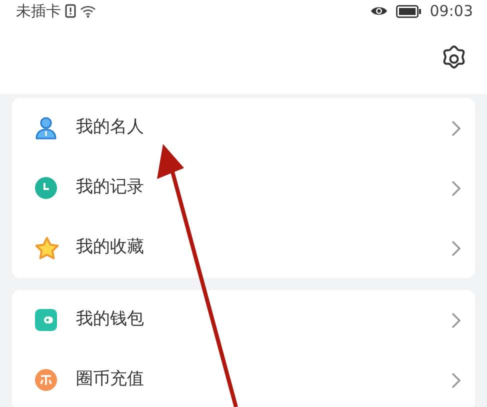  What do you see at coordinates (247, 378) in the screenshot?
I see `menu-item: 圈币充值` at bounding box center [247, 378].